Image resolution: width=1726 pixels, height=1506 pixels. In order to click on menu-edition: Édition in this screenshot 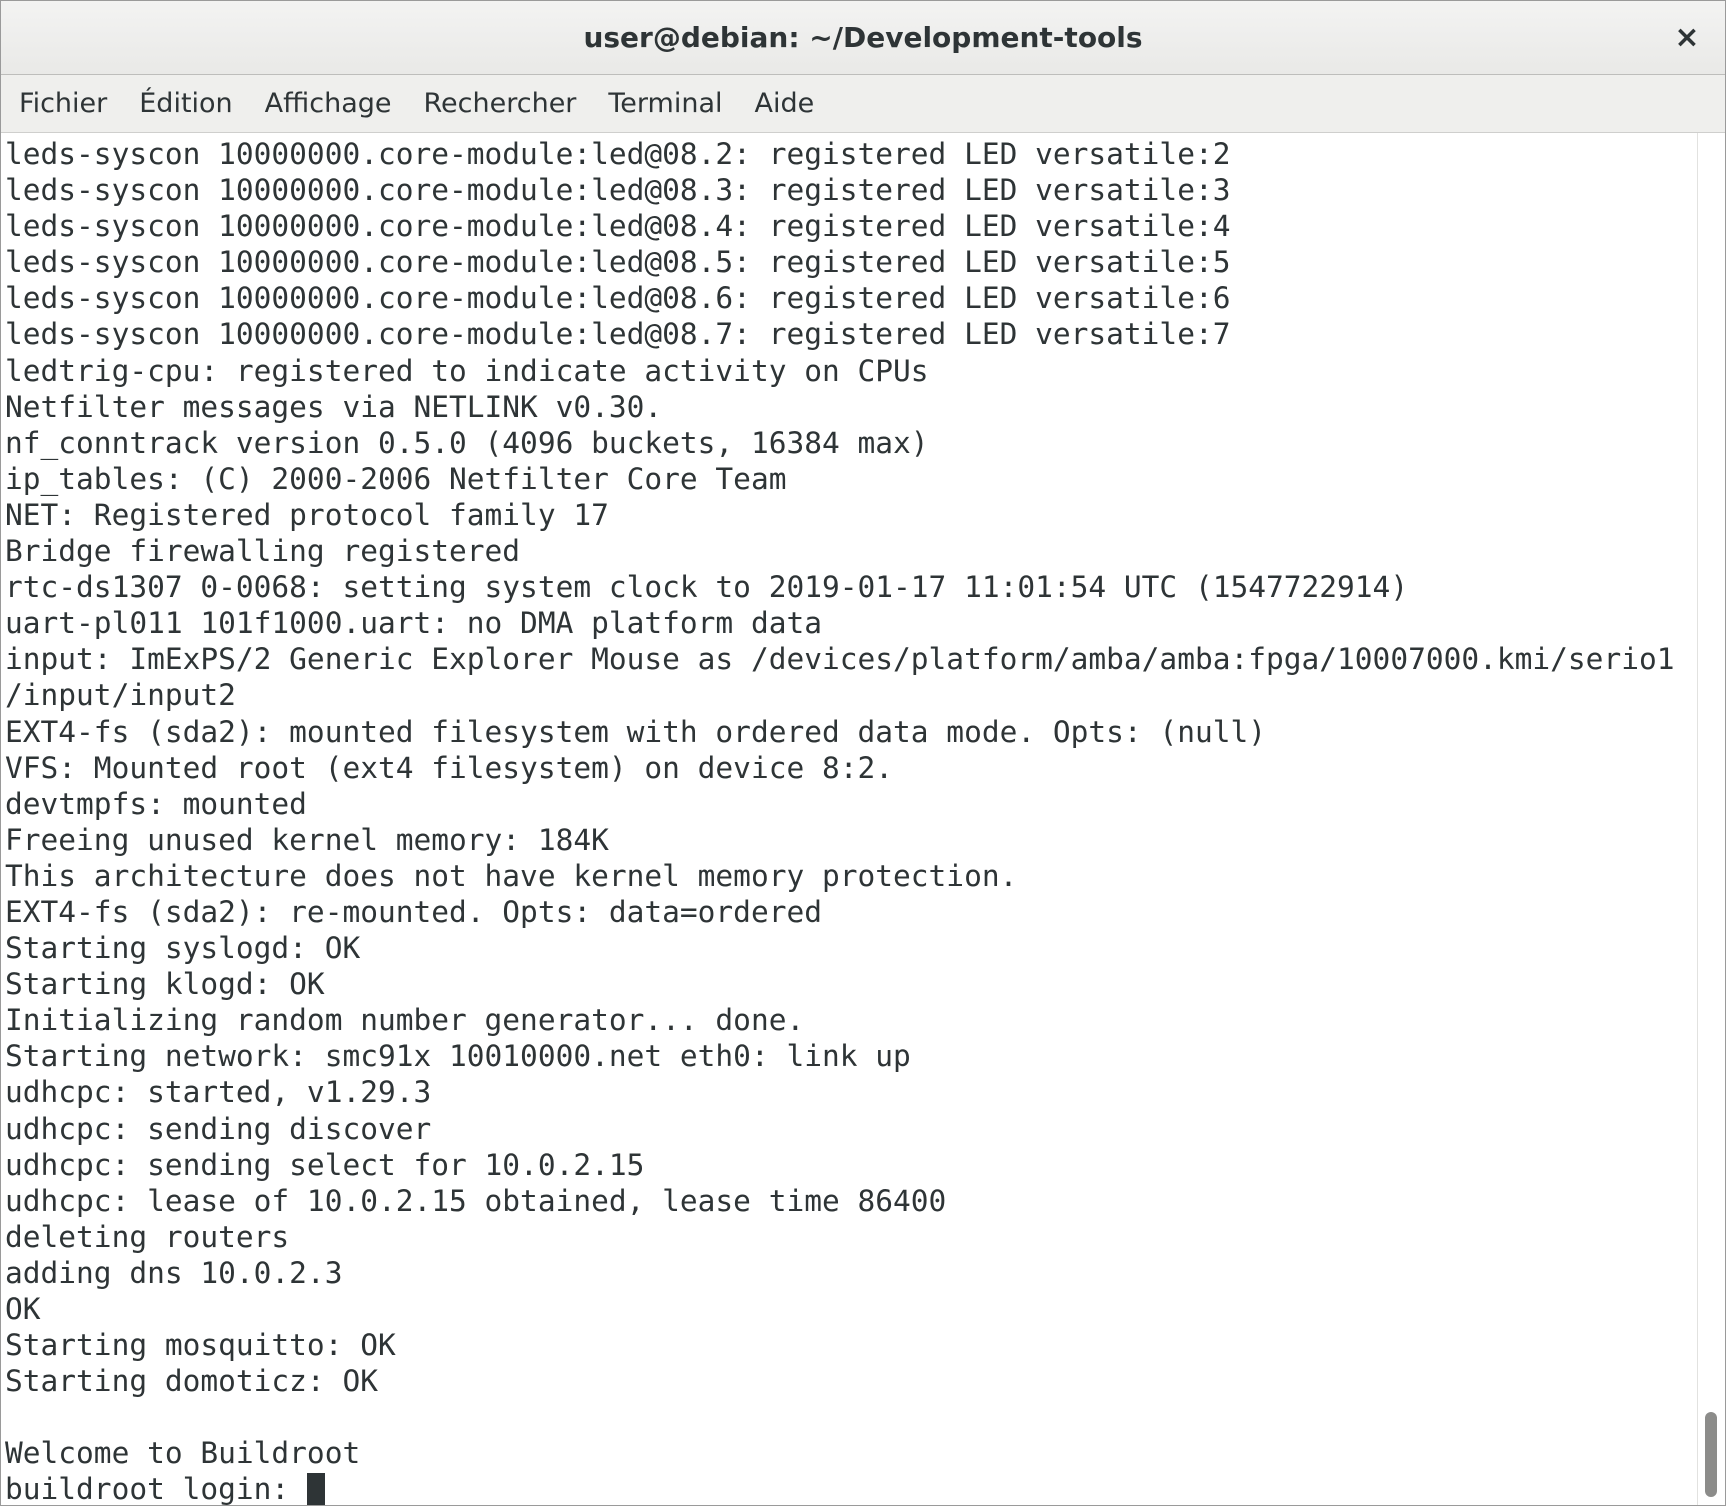, I will do `click(185, 104)`.